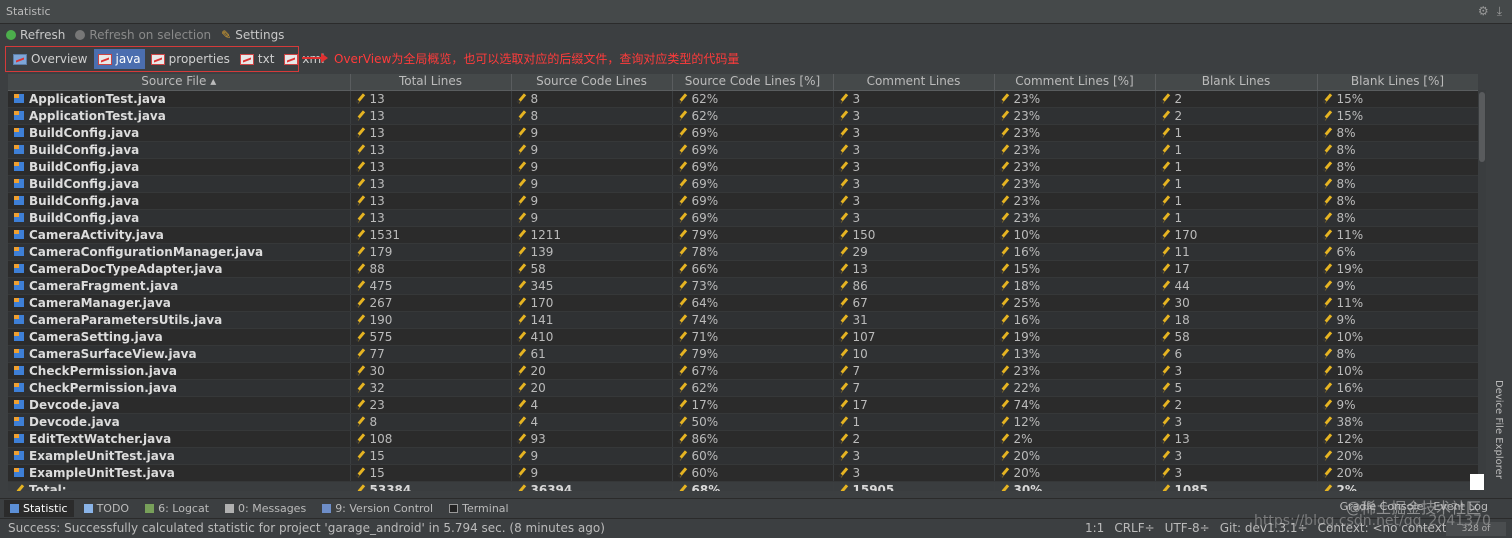 This screenshot has height=538, width=1512. What do you see at coordinates (856, 98) in the screenshot?
I see `cell-text: 3` at bounding box center [856, 98].